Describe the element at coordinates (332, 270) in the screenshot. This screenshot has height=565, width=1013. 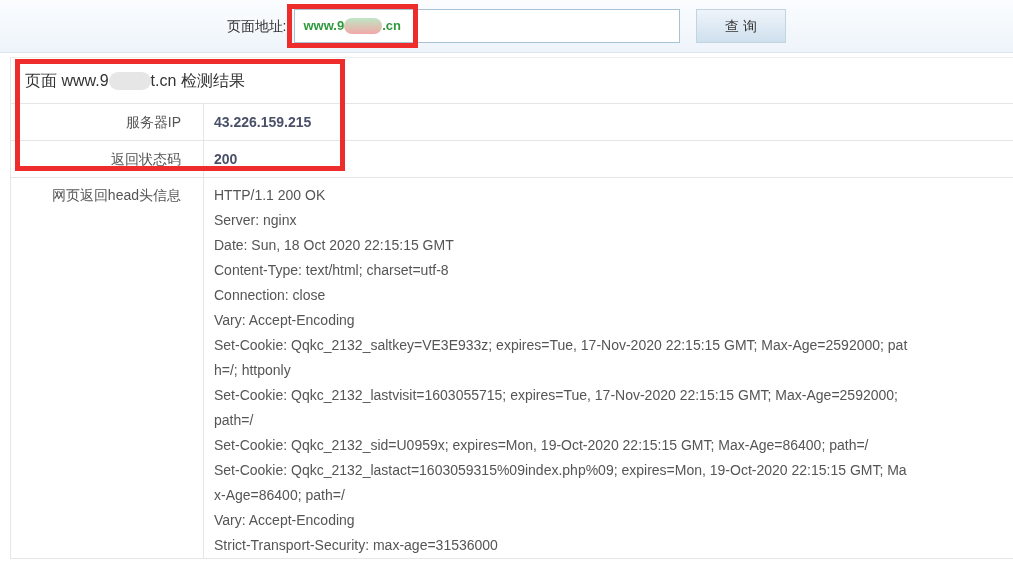
I see `header-line: Content-Type: text/html; charset=utf-8` at that location.